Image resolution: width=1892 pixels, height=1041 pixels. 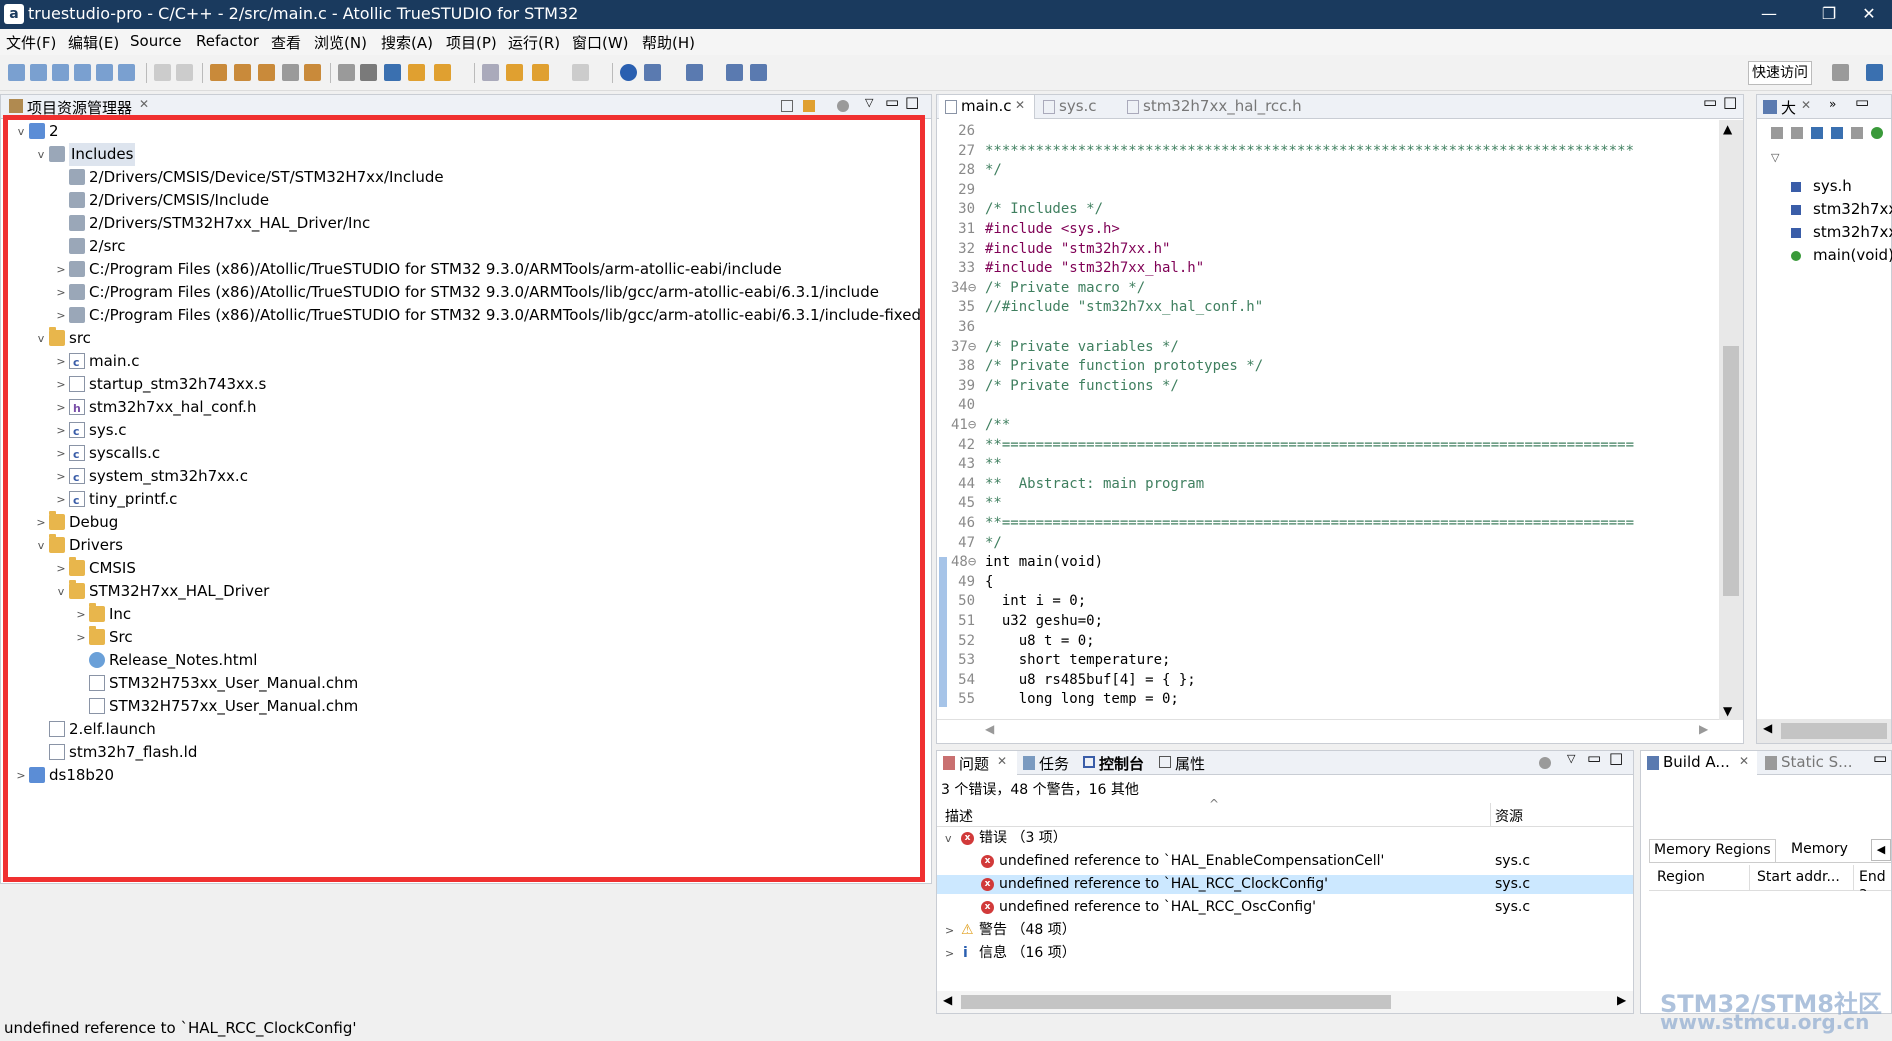 I want to click on col-description: 描述, so click(x=959, y=816).